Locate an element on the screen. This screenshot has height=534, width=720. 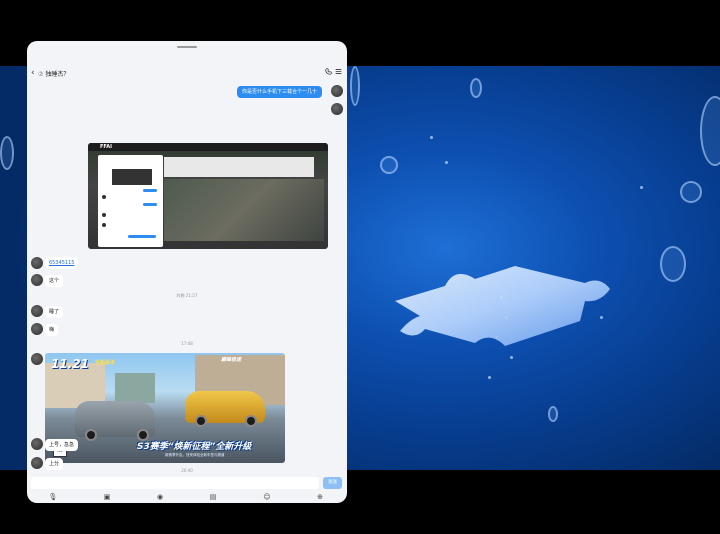
screenshot-image-message: FFAI is located at coordinates (208, 196).